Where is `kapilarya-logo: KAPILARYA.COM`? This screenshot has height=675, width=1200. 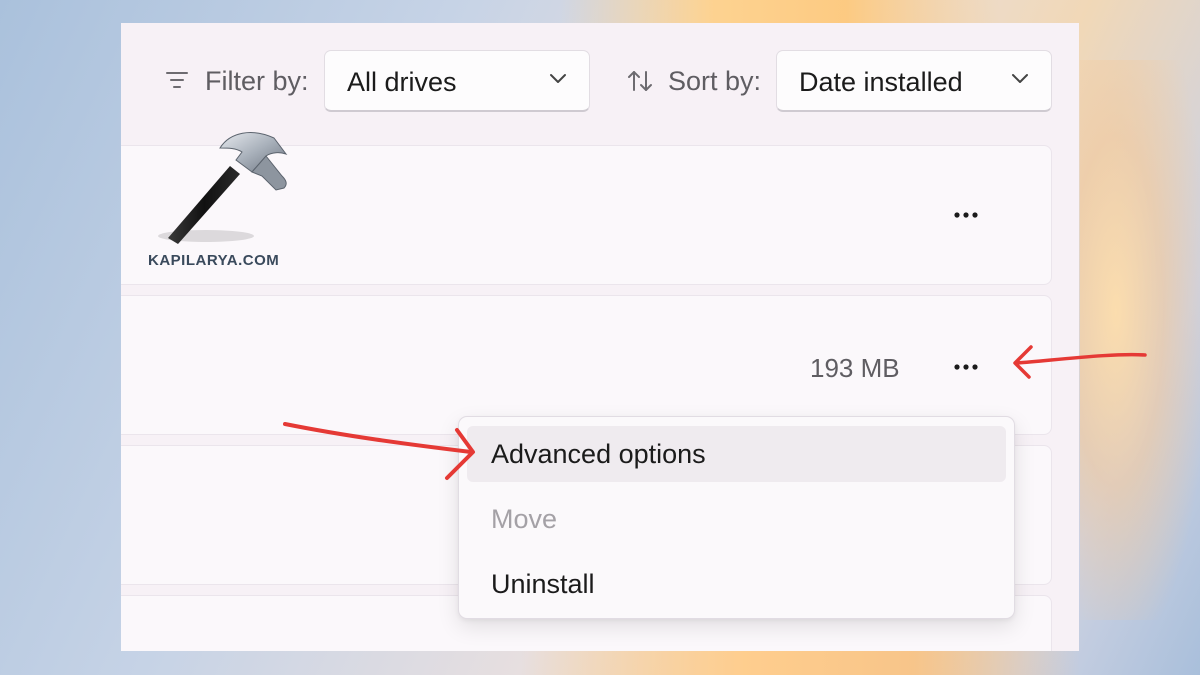
kapilarya-logo: KAPILARYA.COM is located at coordinates (228, 201).